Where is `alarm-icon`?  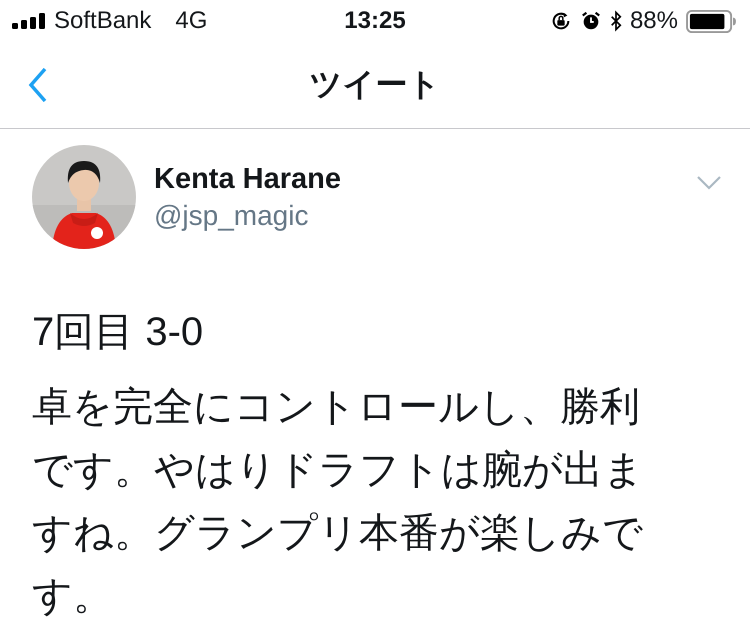
alarm-icon is located at coordinates (591, 21).